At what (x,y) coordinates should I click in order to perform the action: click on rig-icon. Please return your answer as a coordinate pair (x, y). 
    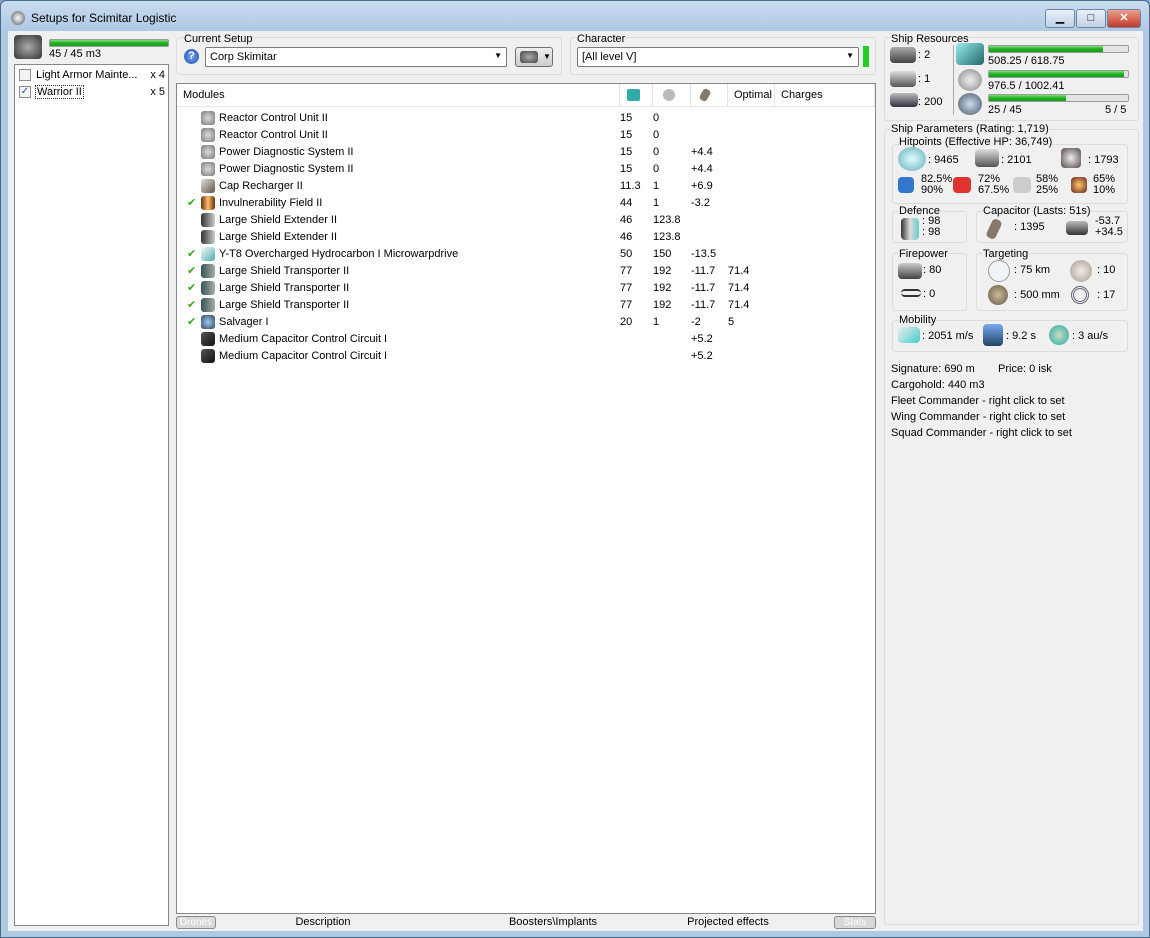
    Looking at the image, I should click on (208, 355).